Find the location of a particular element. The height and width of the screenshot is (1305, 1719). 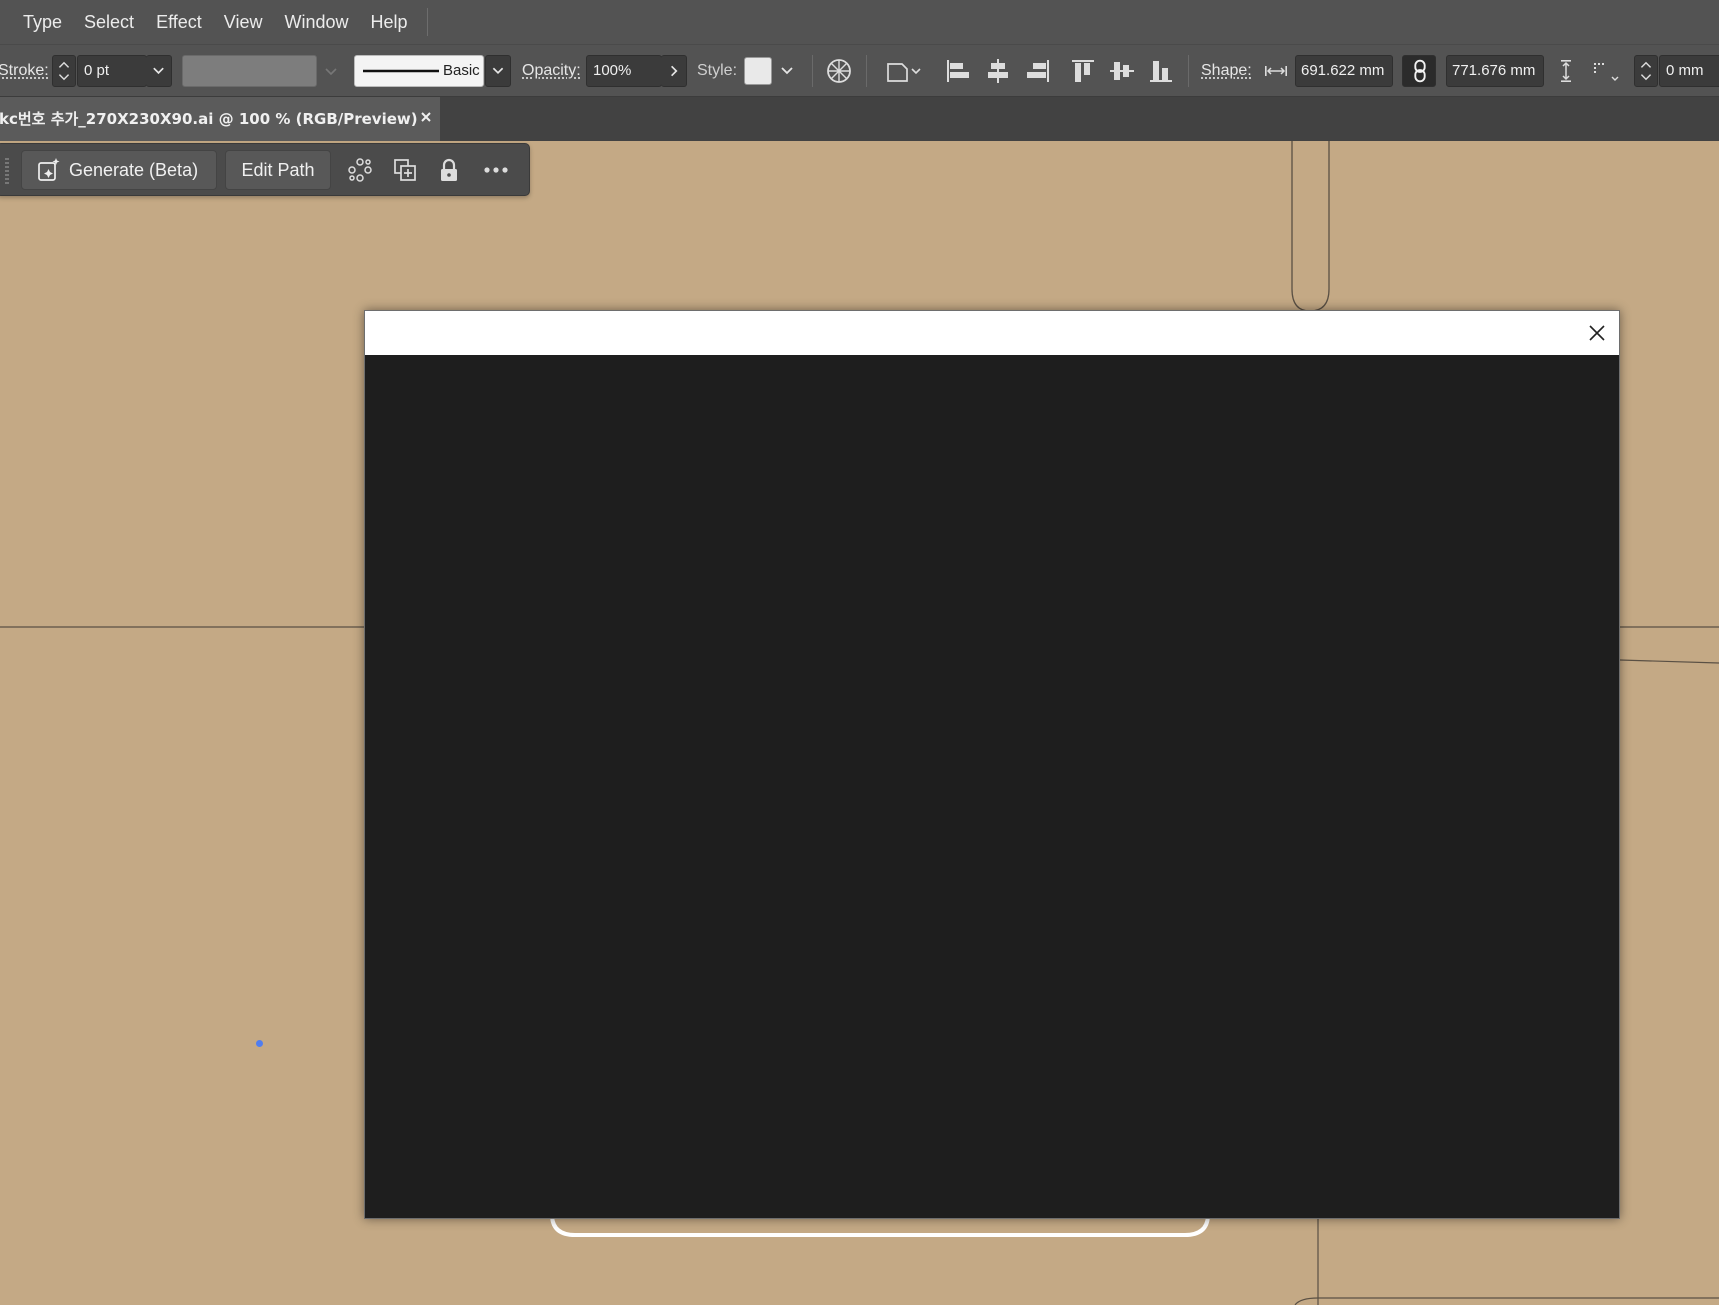

menu-select: Select is located at coordinates (109, 22).